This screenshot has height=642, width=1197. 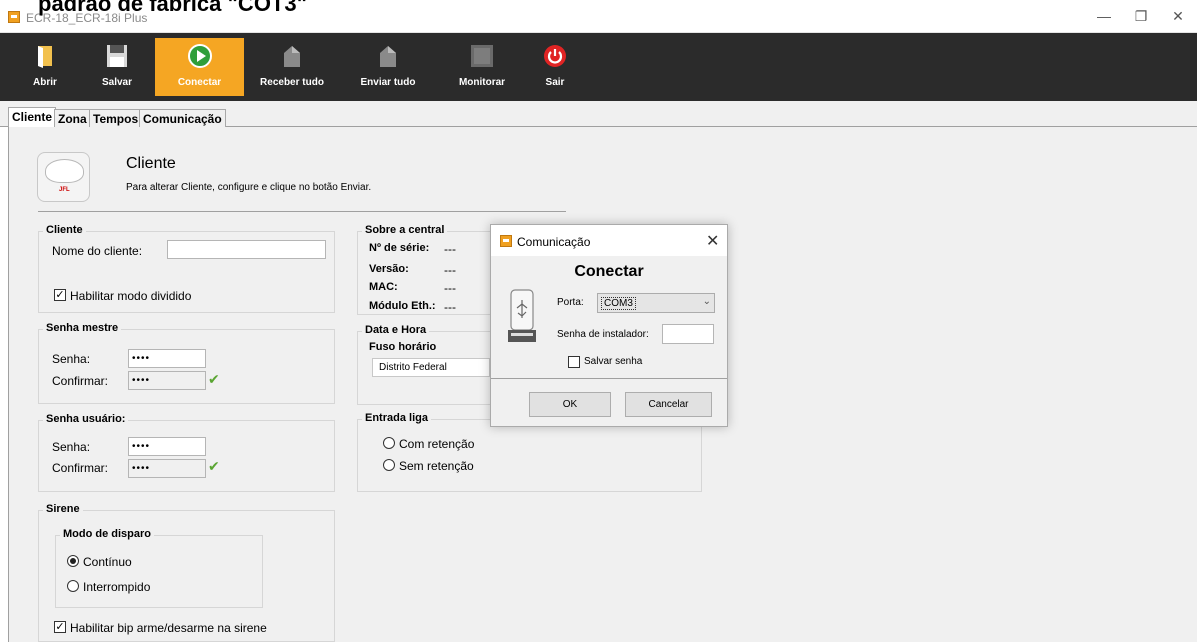 I want to click on bip-checkbox: ✓, so click(x=60, y=627).